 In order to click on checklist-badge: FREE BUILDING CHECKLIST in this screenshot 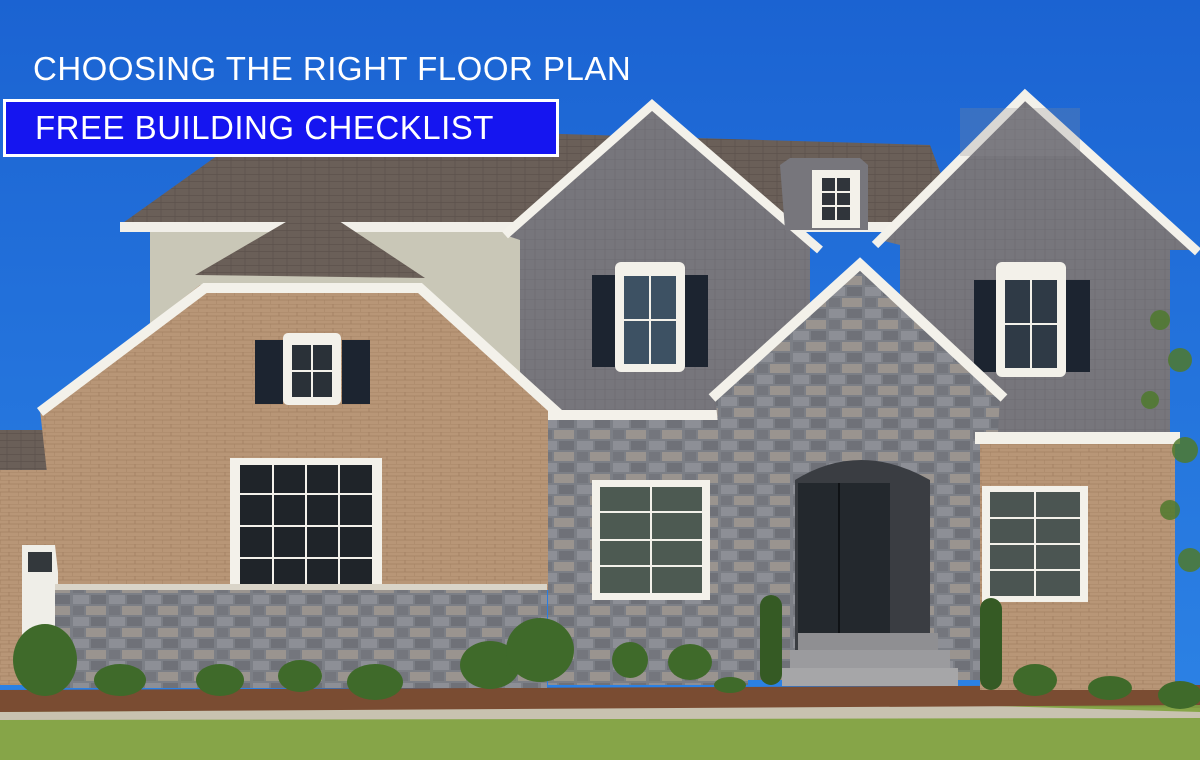, I will do `click(281, 128)`.